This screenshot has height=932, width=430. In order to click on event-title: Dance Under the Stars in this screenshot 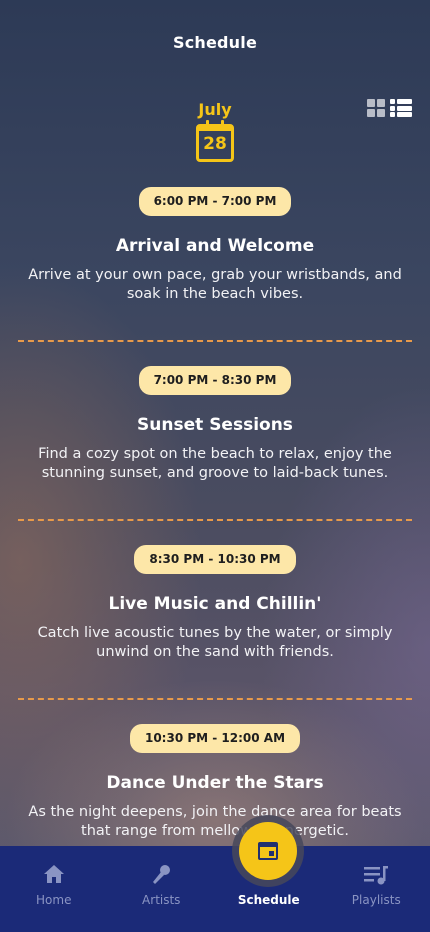, I will do `click(215, 783)`.